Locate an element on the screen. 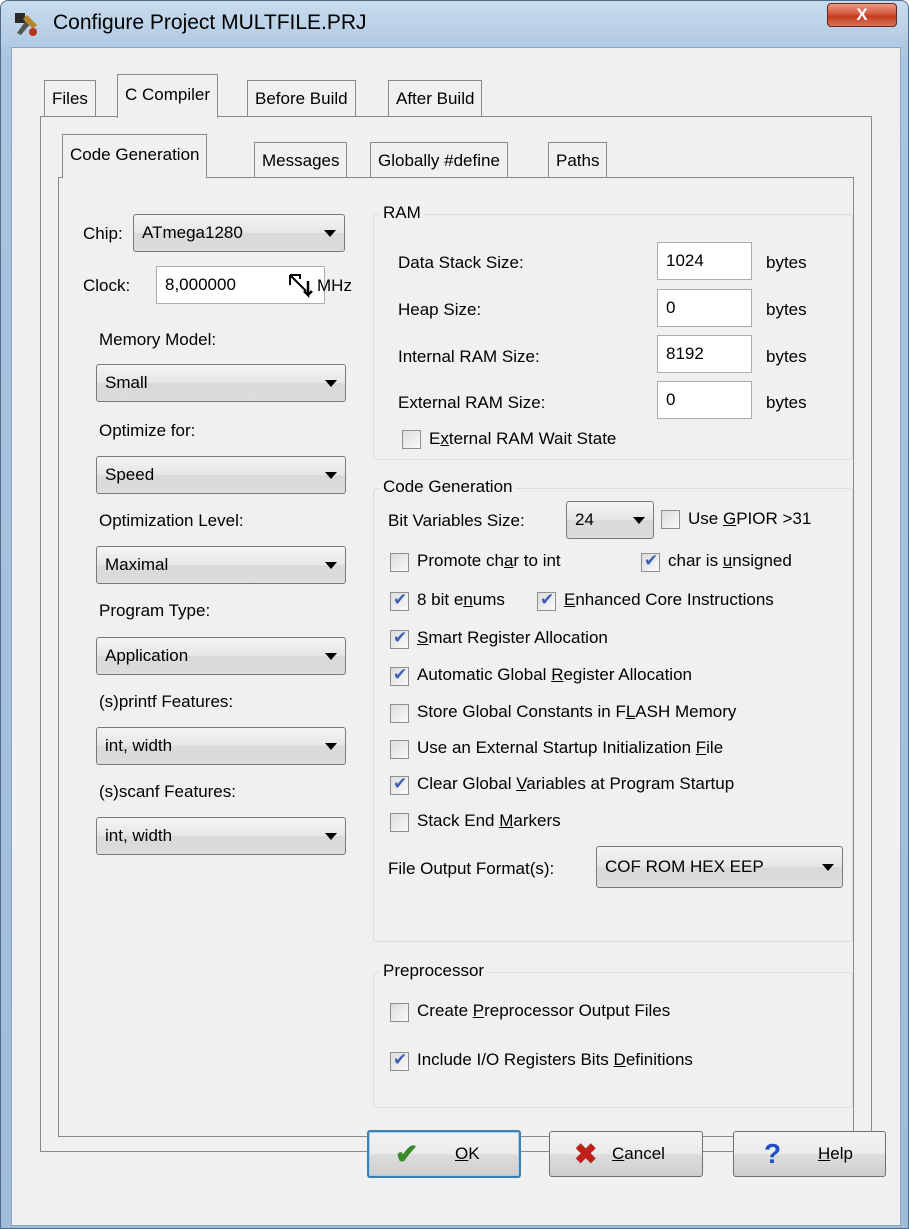 The image size is (909, 1229). wait-state-label: External RAM Wait State is located at coordinates (522, 439).